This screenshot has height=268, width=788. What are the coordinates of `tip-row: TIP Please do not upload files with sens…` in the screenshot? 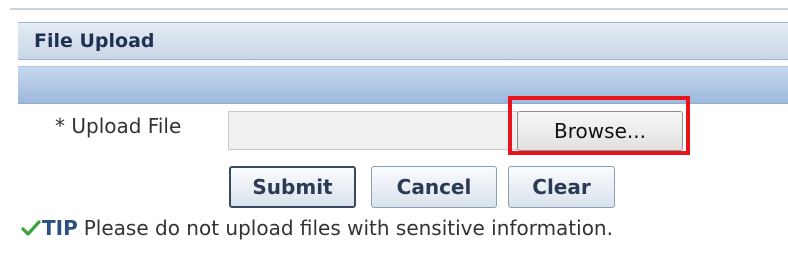 It's located at (316, 228).